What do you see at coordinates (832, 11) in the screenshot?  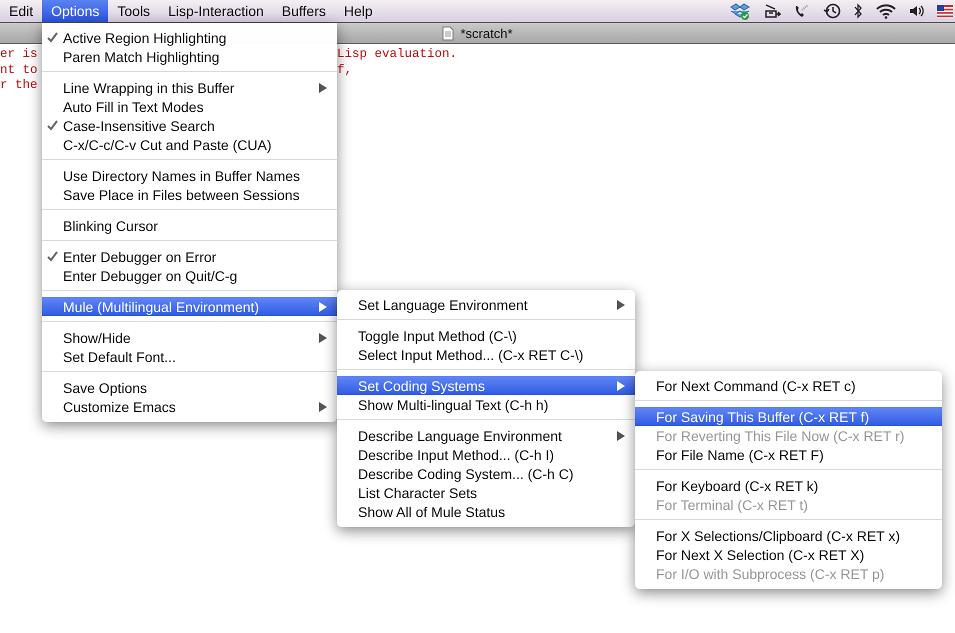 I see `clock-icon` at bounding box center [832, 11].